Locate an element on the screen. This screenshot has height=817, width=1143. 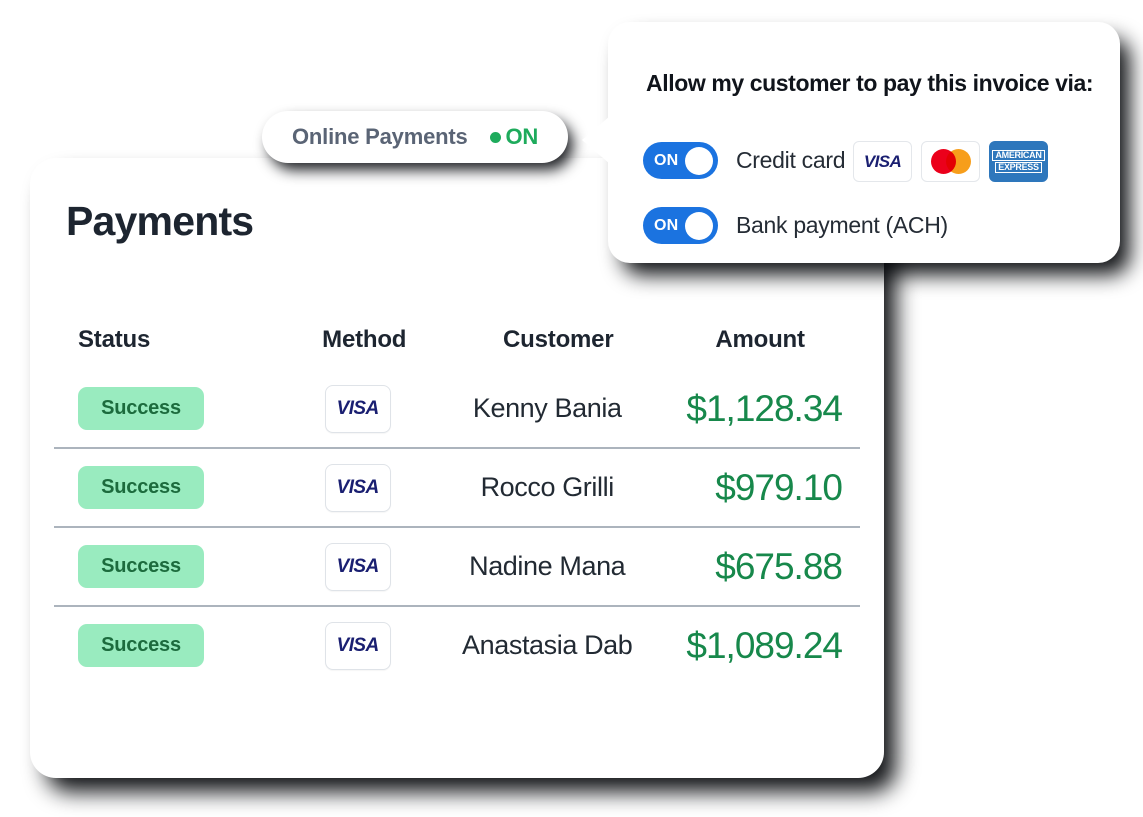
cell-customer: Rocco Grilli is located at coordinates (547, 487).